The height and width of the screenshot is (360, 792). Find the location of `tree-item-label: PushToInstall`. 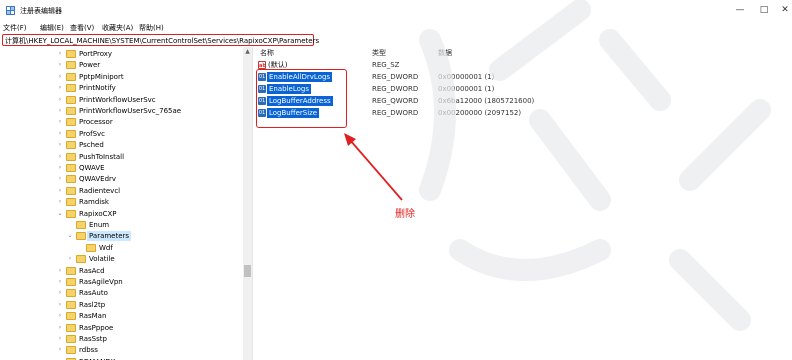

tree-item-label: PushToInstall is located at coordinates (102, 156).